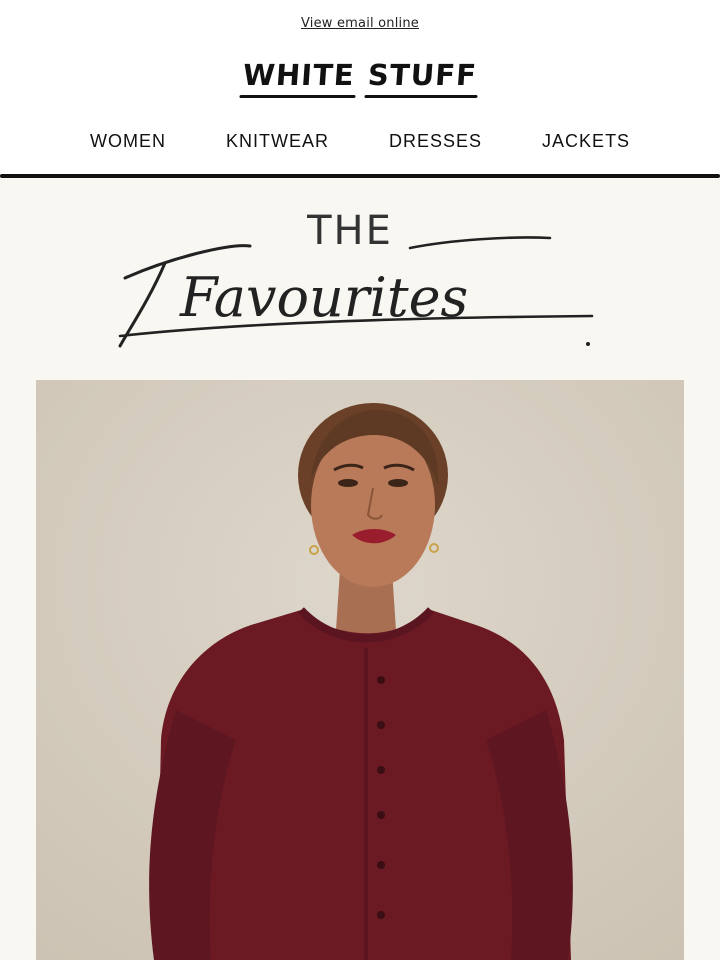  Describe the element at coordinates (298, 75) in the screenshot. I see `logo-word-white: WHITE` at that location.